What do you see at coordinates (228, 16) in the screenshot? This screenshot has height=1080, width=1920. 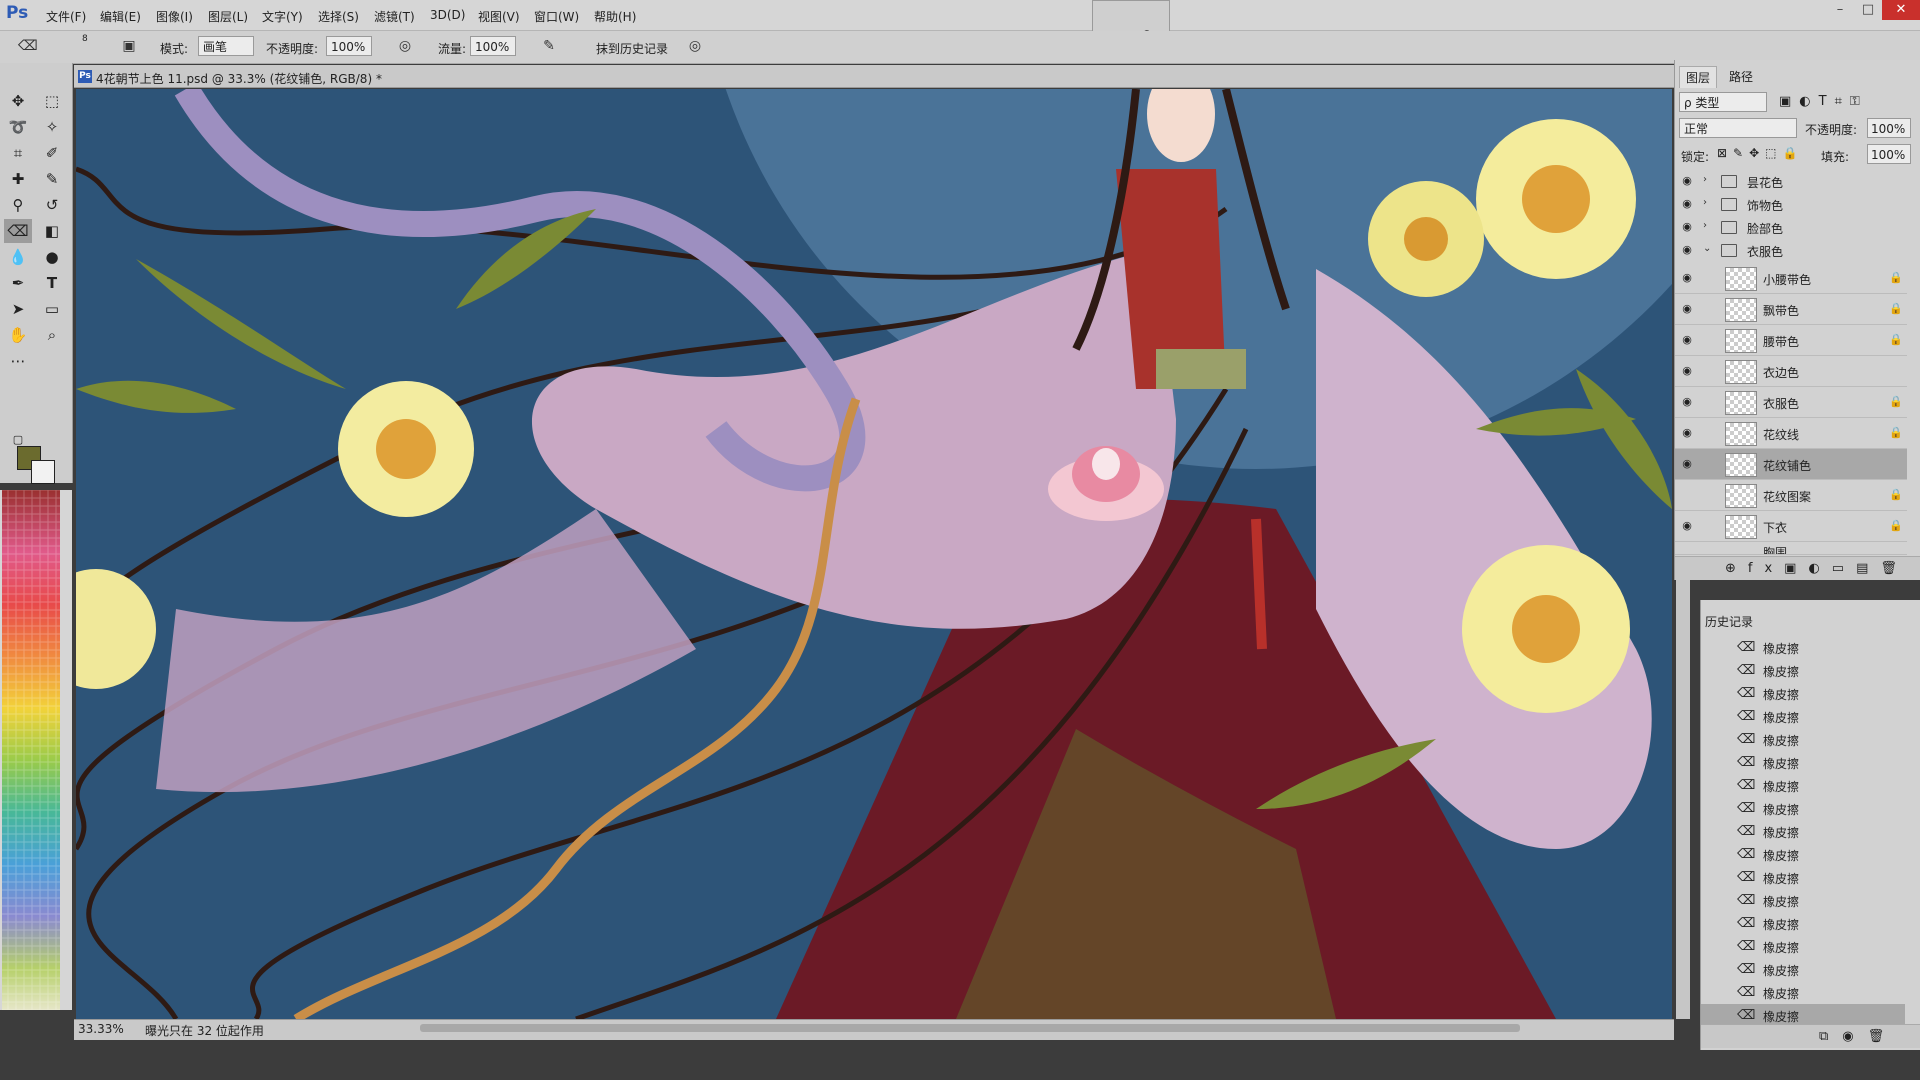 I see `menu-layer: 图层(L)` at bounding box center [228, 16].